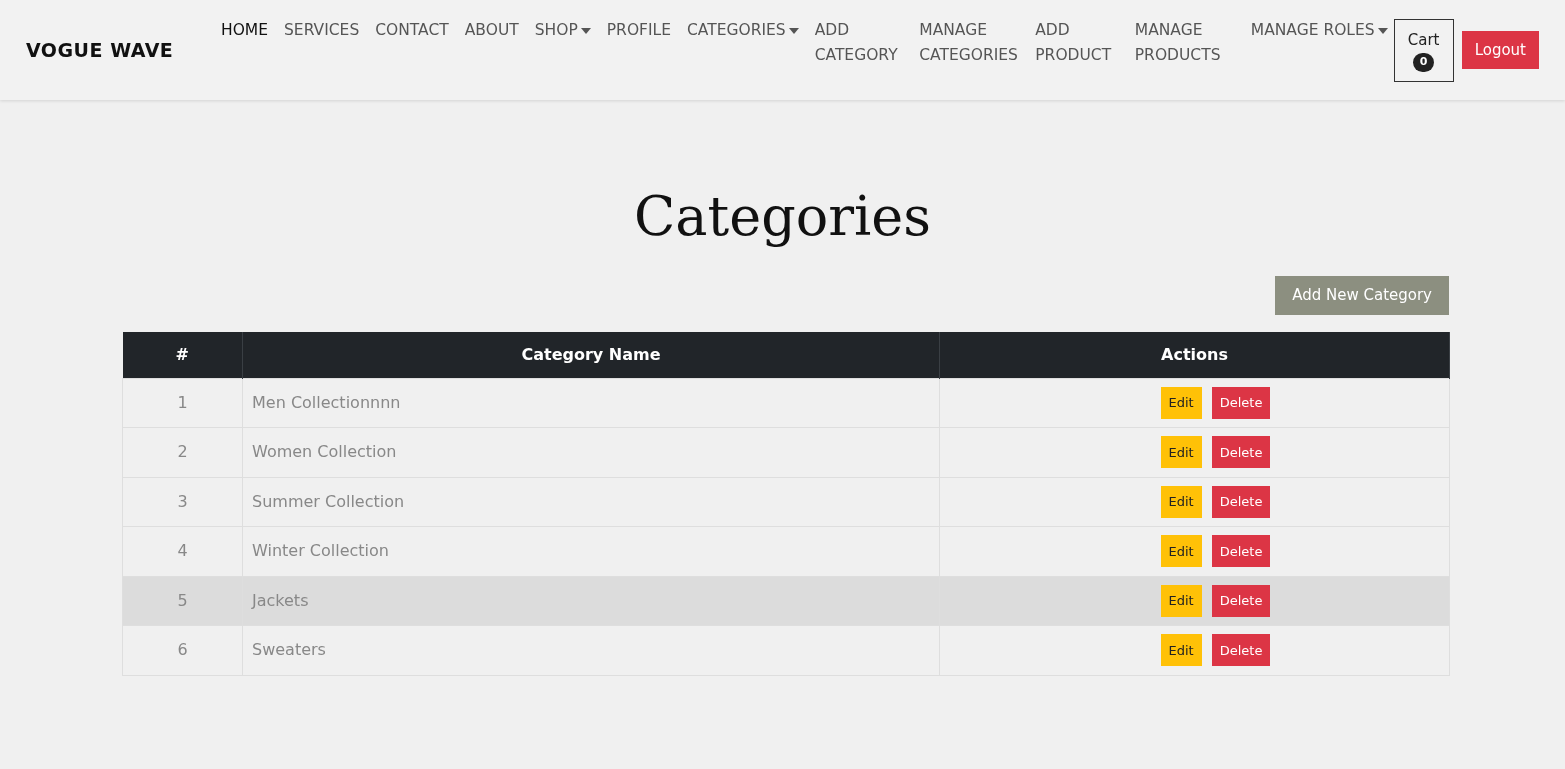 Image resolution: width=1565 pixels, height=769 pixels. I want to click on cart-count-badge: 0, so click(1423, 62).